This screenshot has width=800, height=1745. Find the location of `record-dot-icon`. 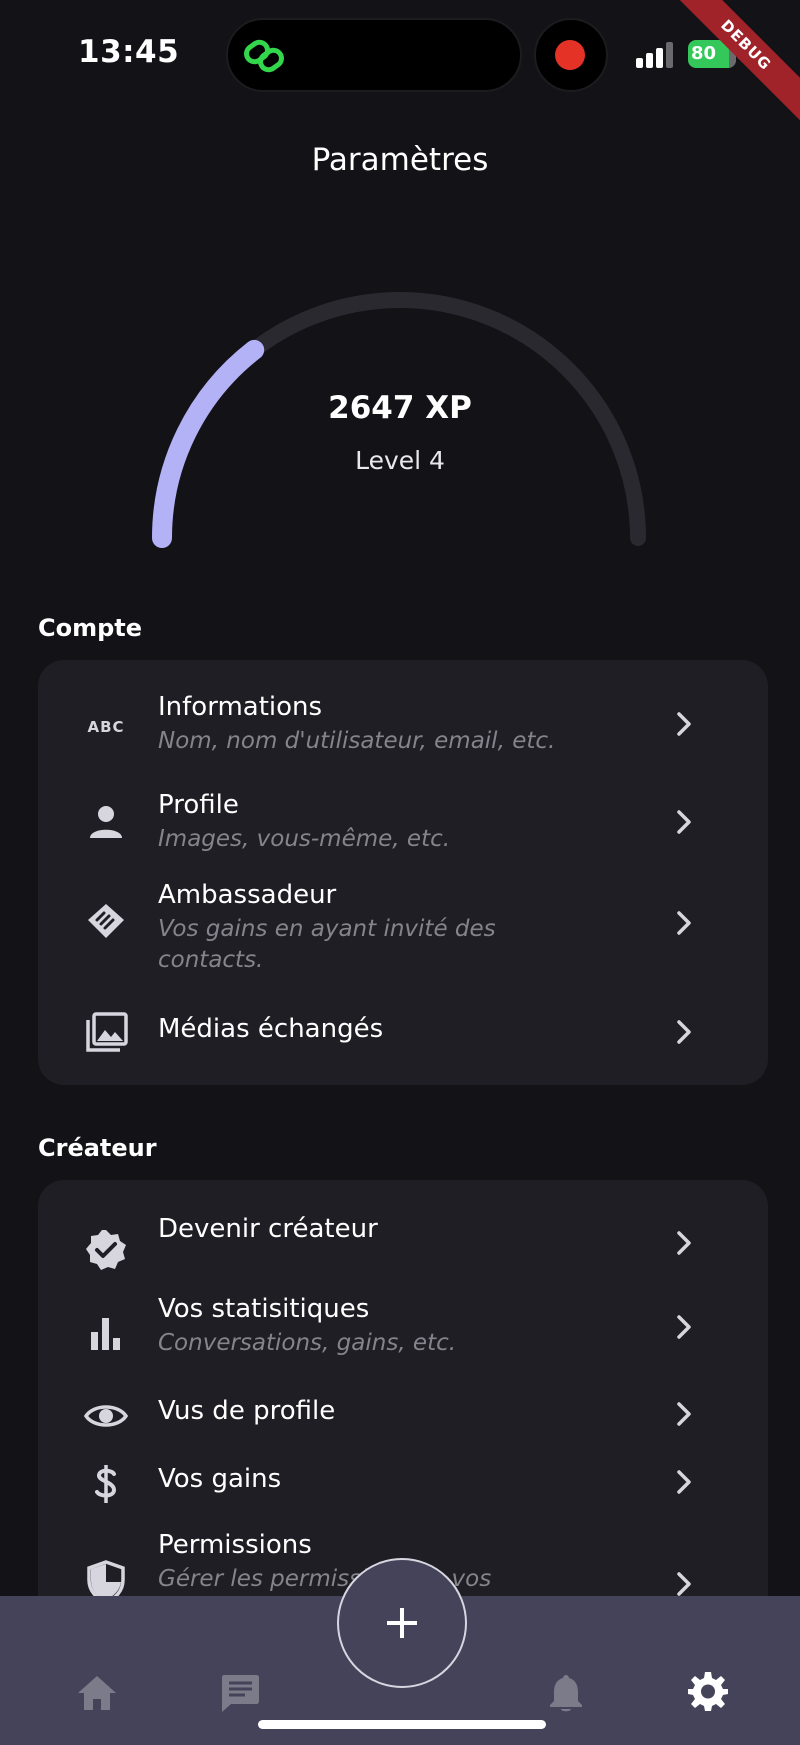

record-dot-icon is located at coordinates (570, 55).